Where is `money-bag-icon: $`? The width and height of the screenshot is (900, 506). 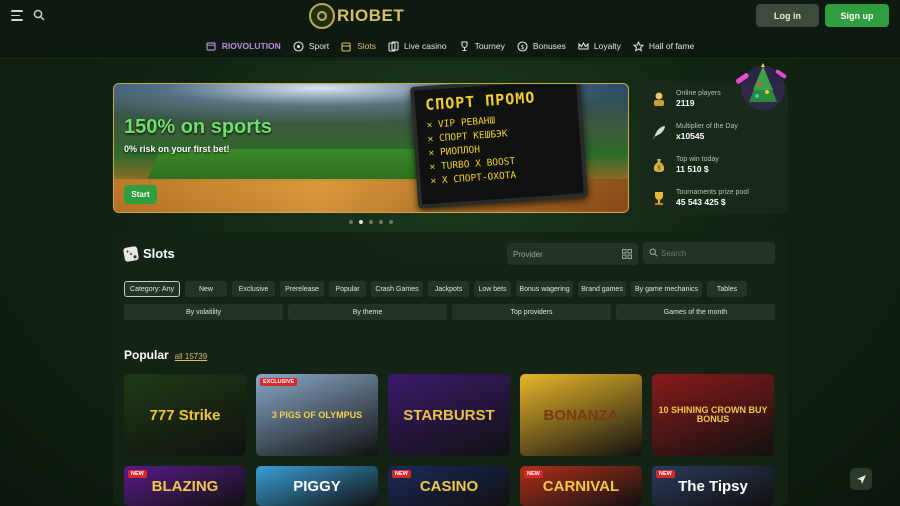
money-bag-icon: $ is located at coordinates (659, 165).